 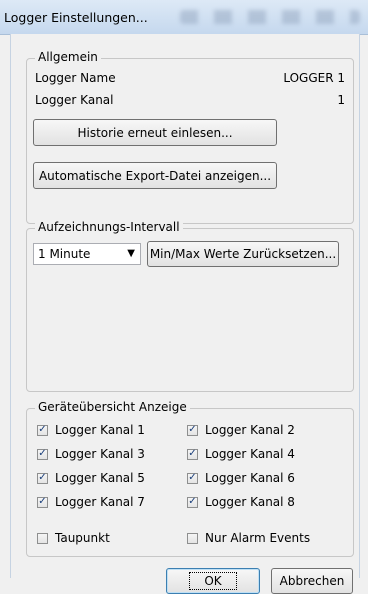 What do you see at coordinates (100, 478) in the screenshot?
I see `checkbox-label: Logger Kanal 5` at bounding box center [100, 478].